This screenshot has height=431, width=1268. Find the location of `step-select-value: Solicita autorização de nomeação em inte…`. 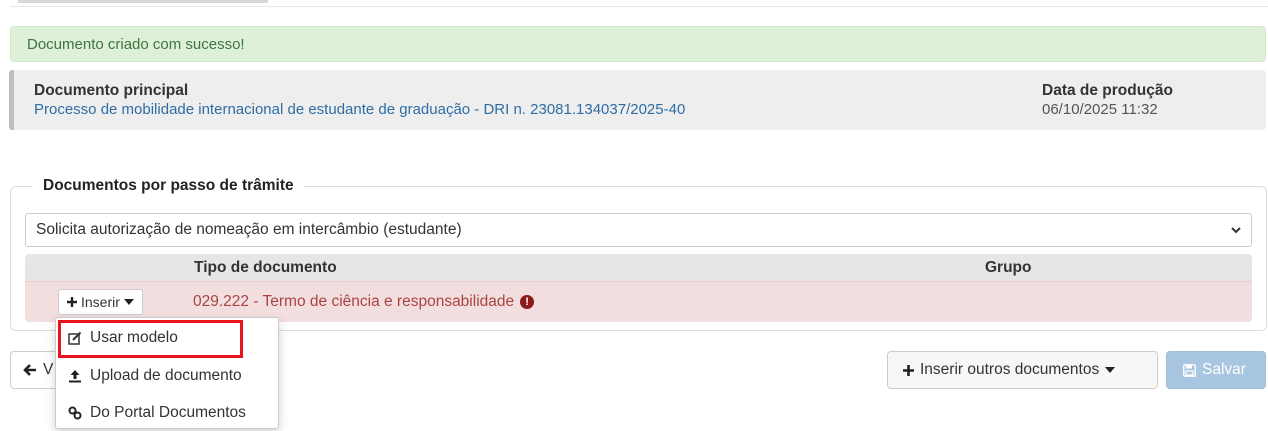

step-select-value: Solicita autorização de nomeação em inte… is located at coordinates (249, 229).